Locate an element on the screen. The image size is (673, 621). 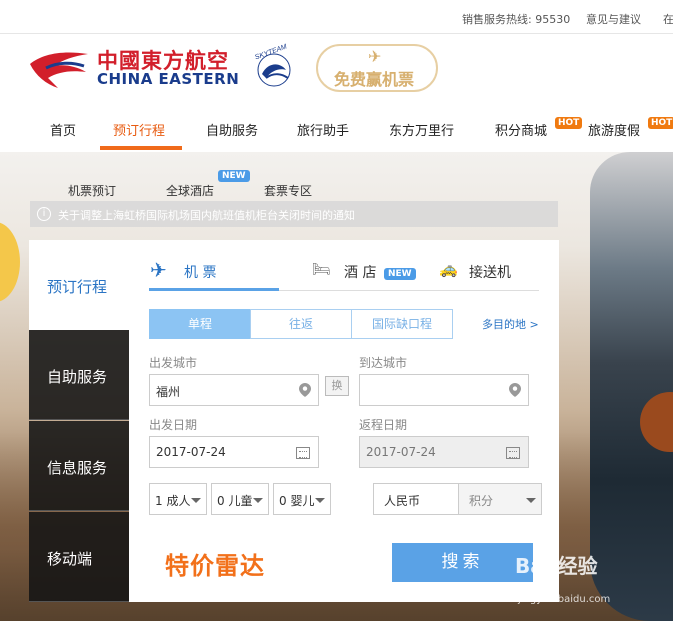
children-value: 0 儿童 is located at coordinates (235, 501).